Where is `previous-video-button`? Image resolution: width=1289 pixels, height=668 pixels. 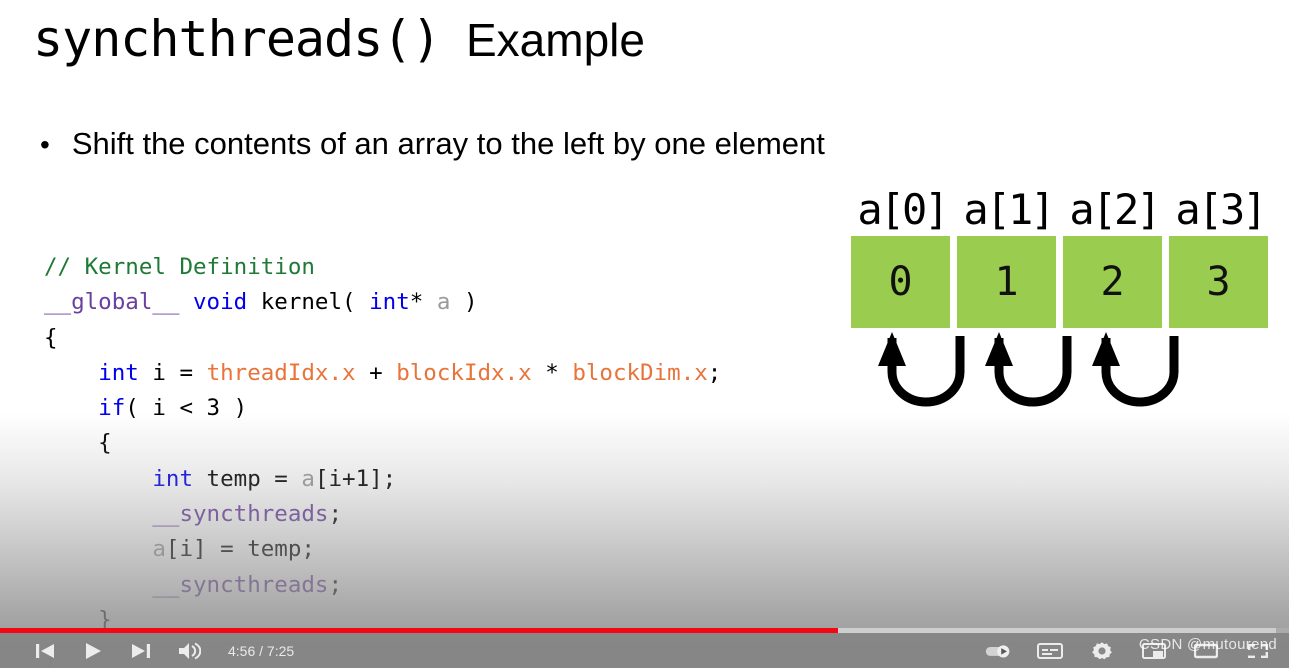 previous-video-button is located at coordinates (45, 651).